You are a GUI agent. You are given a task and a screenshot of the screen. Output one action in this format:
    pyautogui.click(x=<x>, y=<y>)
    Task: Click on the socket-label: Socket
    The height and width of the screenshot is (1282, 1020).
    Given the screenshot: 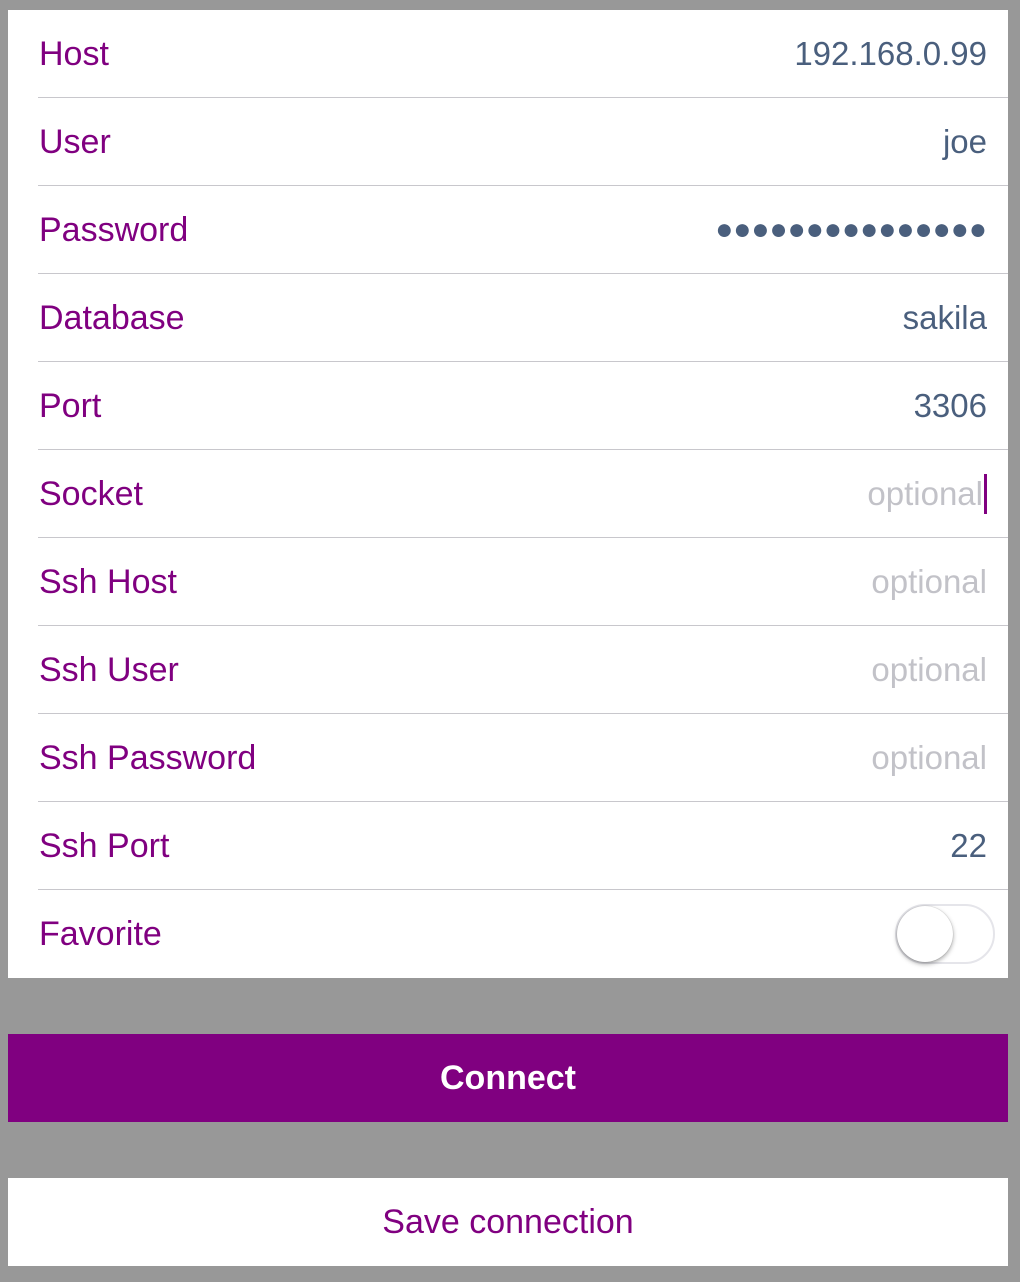 What is the action you would take?
    pyautogui.click(x=91, y=493)
    